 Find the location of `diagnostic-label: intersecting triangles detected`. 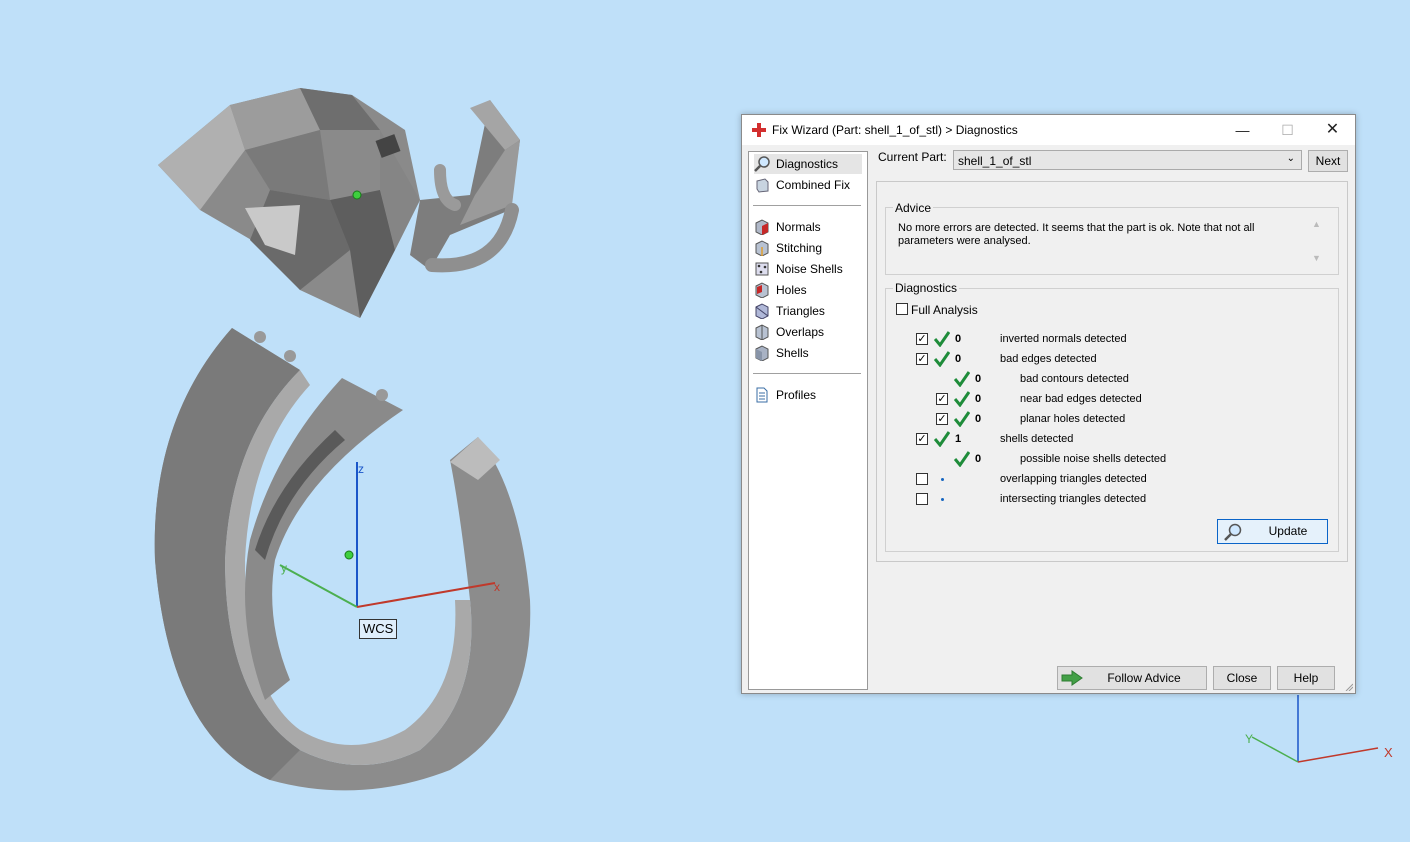

diagnostic-label: intersecting triangles detected is located at coordinates (1073, 499).